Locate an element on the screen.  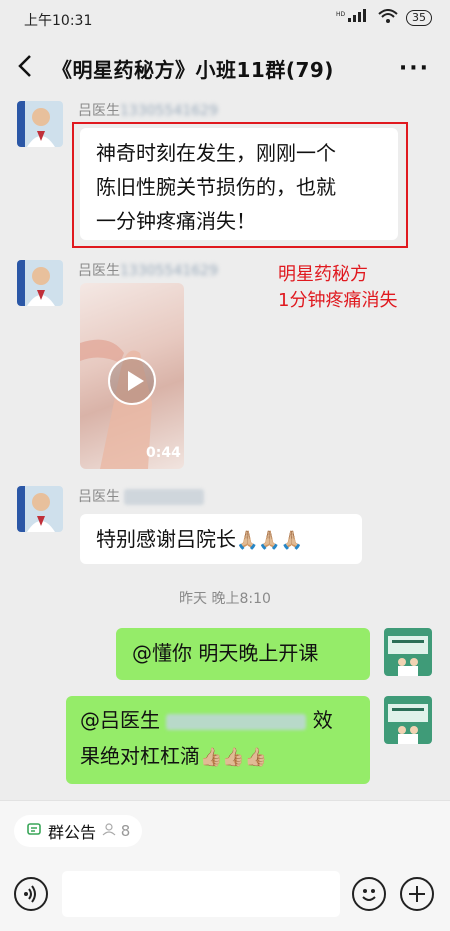
outgoing-message-bubble: @吕医生 效 果绝对杠杠滴👍🏼👍🏼👍🏼 is located at coordinates (218, 740).